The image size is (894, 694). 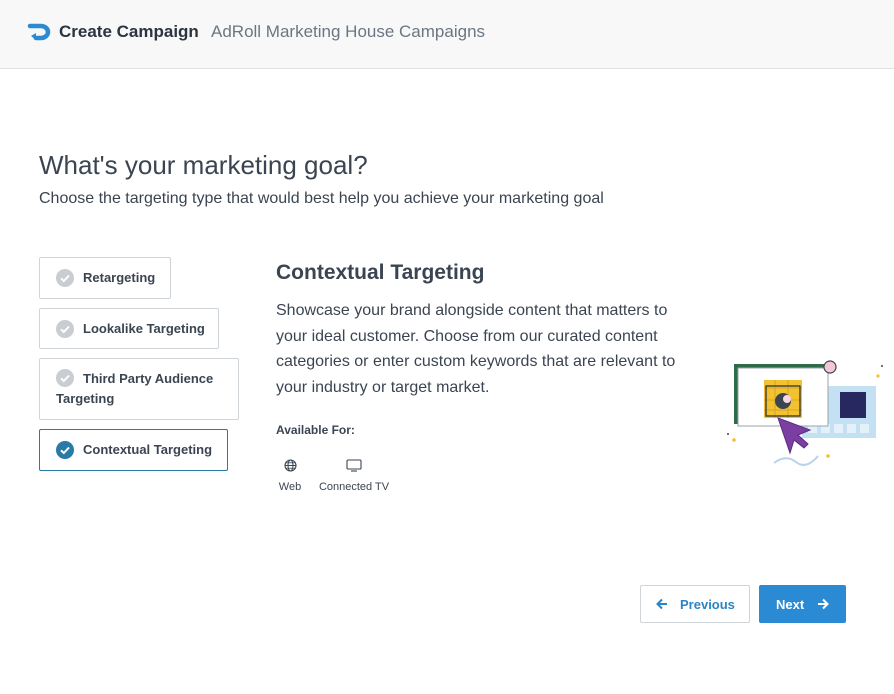 I want to click on page-title: What's your marketing goal?, so click(x=203, y=165).